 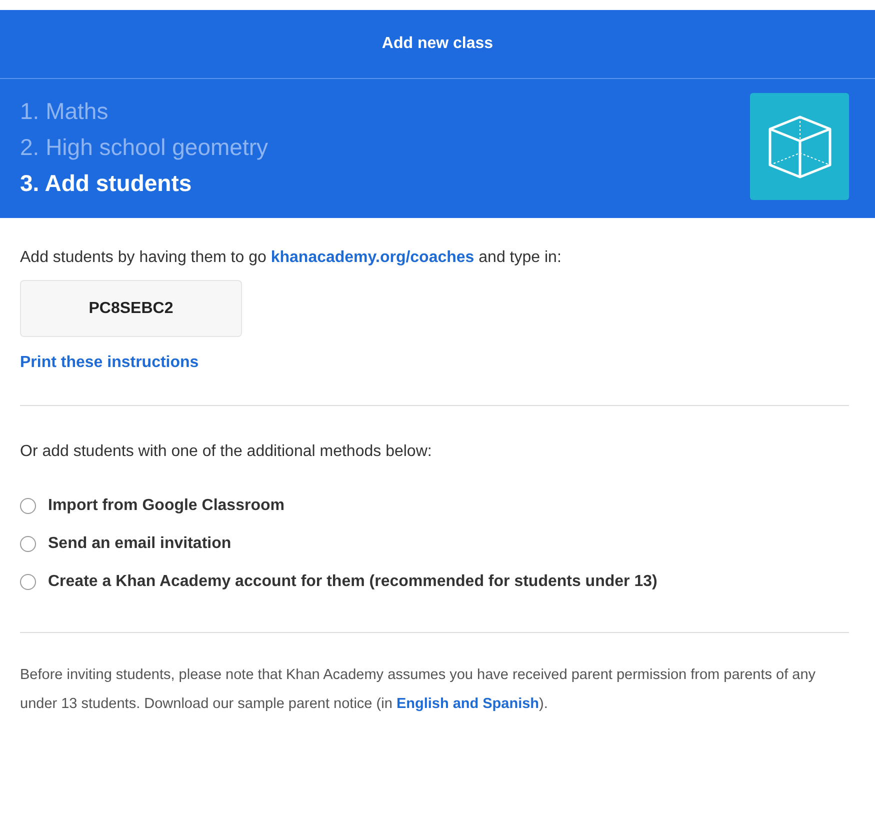 I want to click on step-label: 3. Add students, so click(x=106, y=183).